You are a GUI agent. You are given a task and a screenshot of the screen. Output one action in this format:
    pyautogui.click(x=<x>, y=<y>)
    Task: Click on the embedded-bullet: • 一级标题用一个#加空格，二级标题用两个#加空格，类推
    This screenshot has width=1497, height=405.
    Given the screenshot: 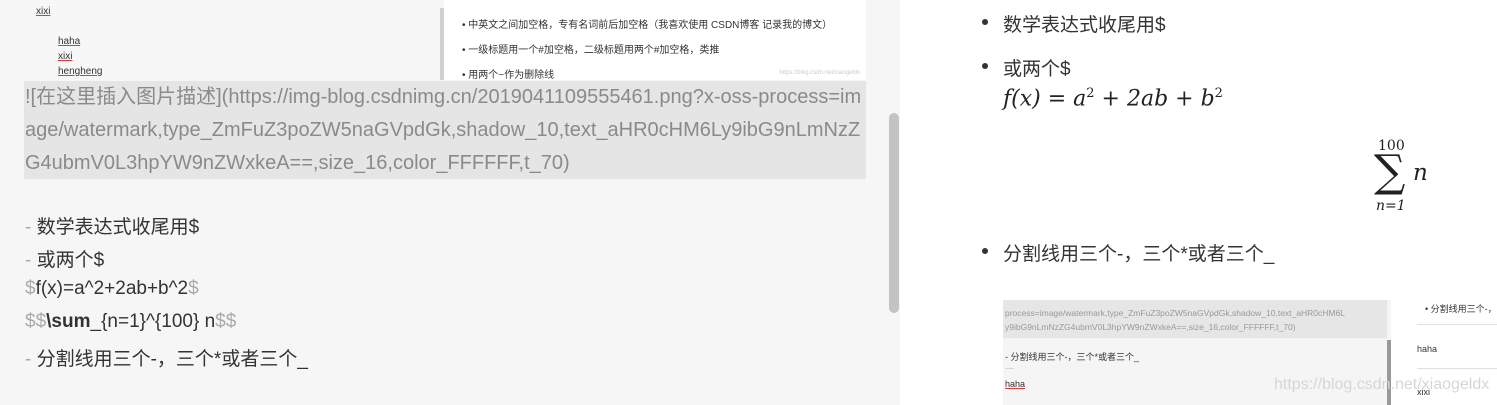 What is the action you would take?
    pyautogui.click(x=591, y=50)
    